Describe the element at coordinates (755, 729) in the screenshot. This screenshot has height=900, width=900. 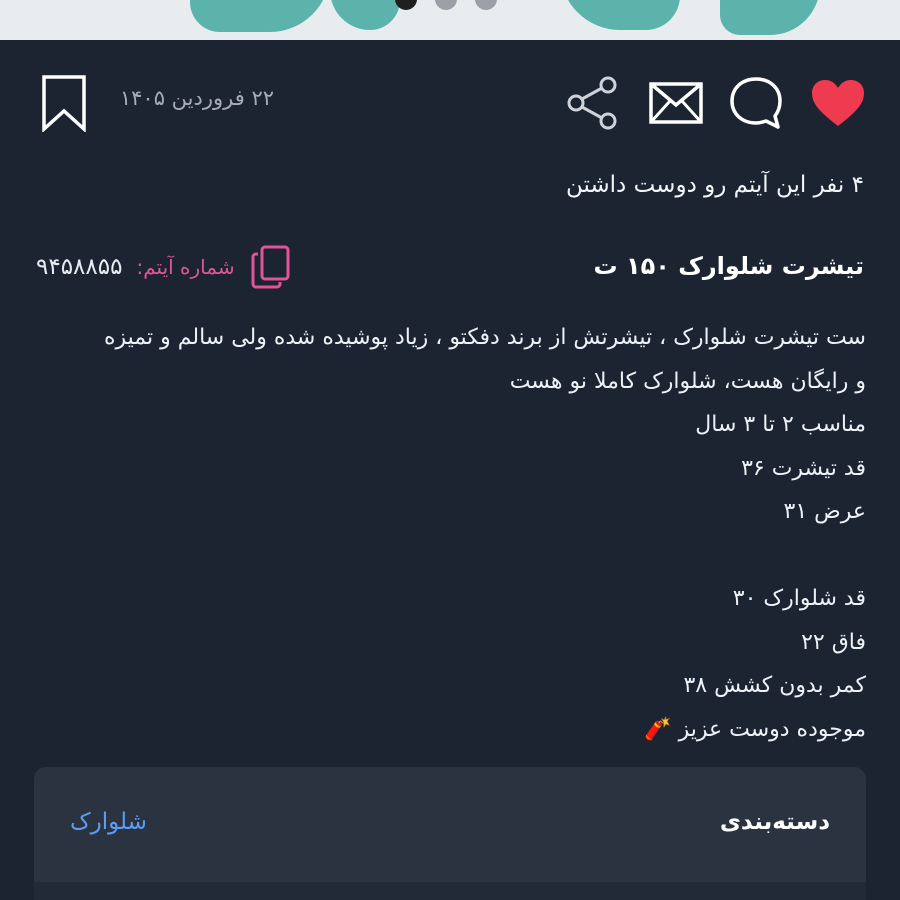
I see `description-line: موجوده دوست عزیز 🧨` at that location.